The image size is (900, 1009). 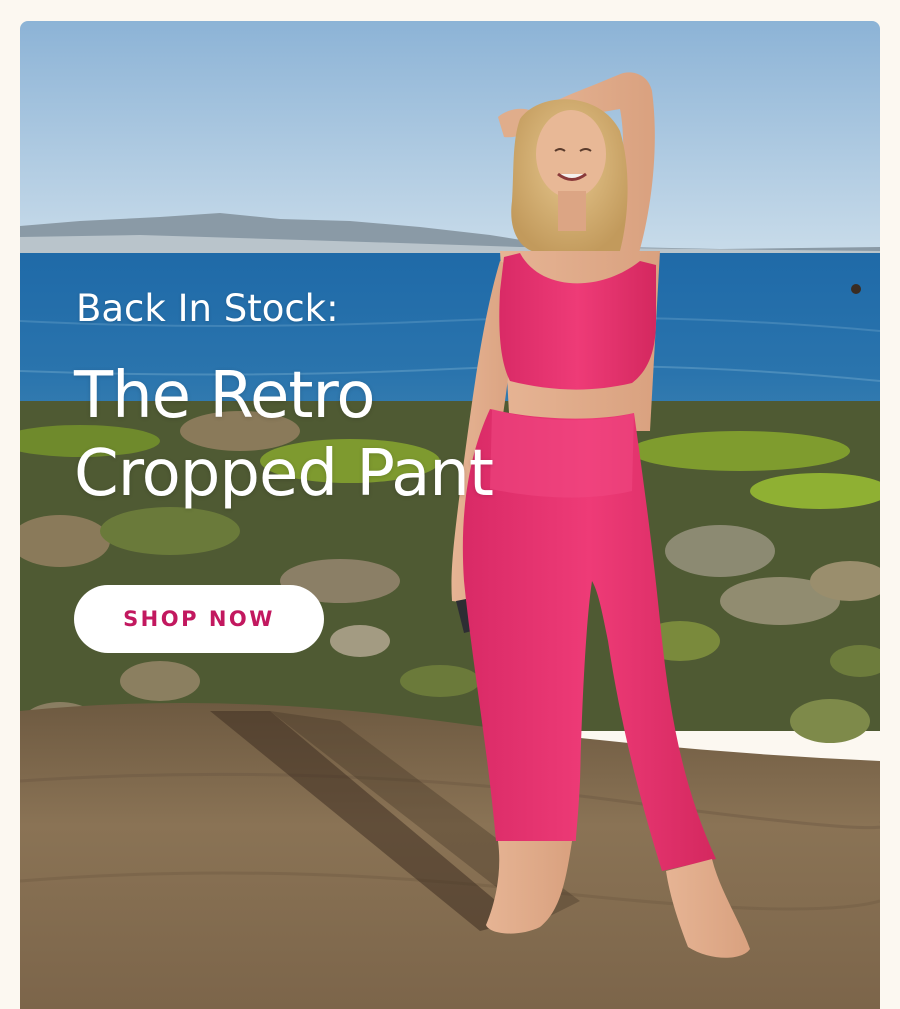 What do you see at coordinates (207, 308) in the screenshot?
I see `hero-eyebrow: Back In Stock:` at bounding box center [207, 308].